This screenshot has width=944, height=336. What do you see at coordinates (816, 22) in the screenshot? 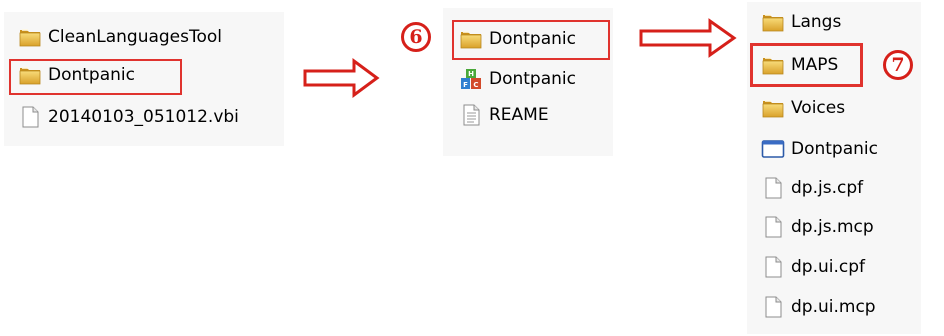
I see `item-label: Langs` at bounding box center [816, 22].